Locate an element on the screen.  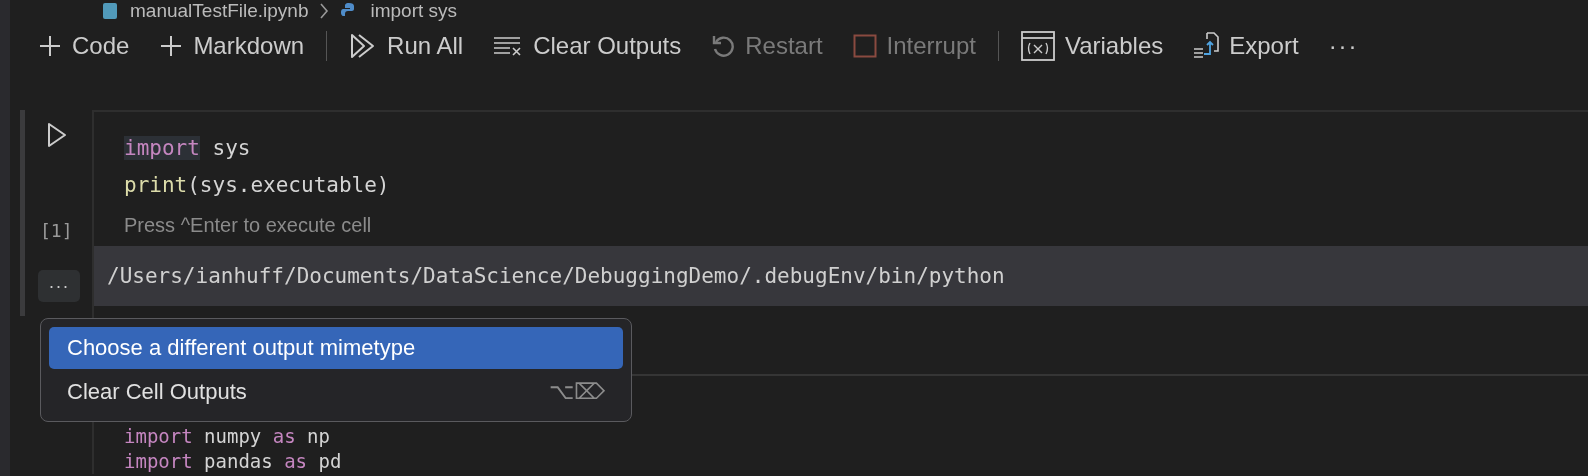
toolbar-button: Clear Outputs is located at coordinates (587, 46).